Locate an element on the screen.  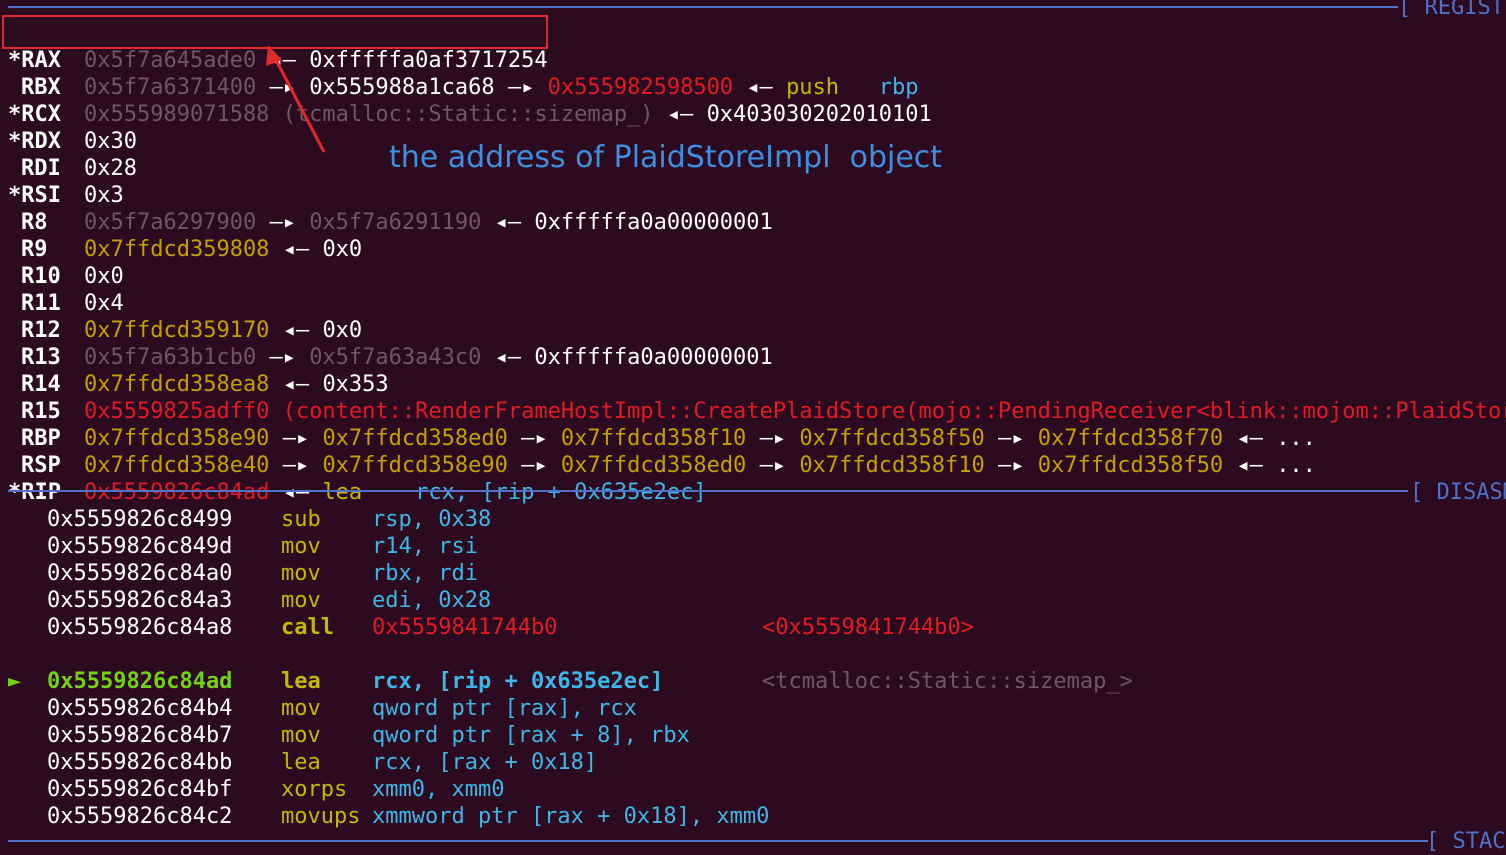
disasm-mnemonic: call is located at coordinates (307, 627).